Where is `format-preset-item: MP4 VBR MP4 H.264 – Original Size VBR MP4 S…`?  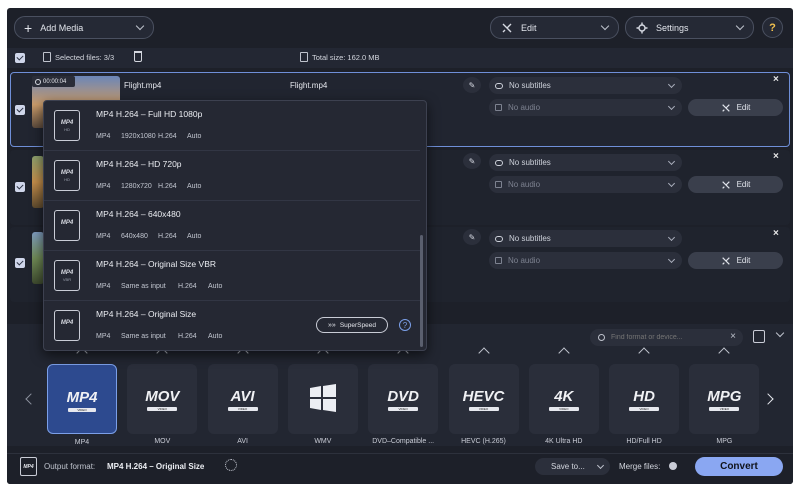
format-preset-item: MP4 VBR MP4 H.264 – Original Size VBR MP4 S… is located at coordinates (232, 276).